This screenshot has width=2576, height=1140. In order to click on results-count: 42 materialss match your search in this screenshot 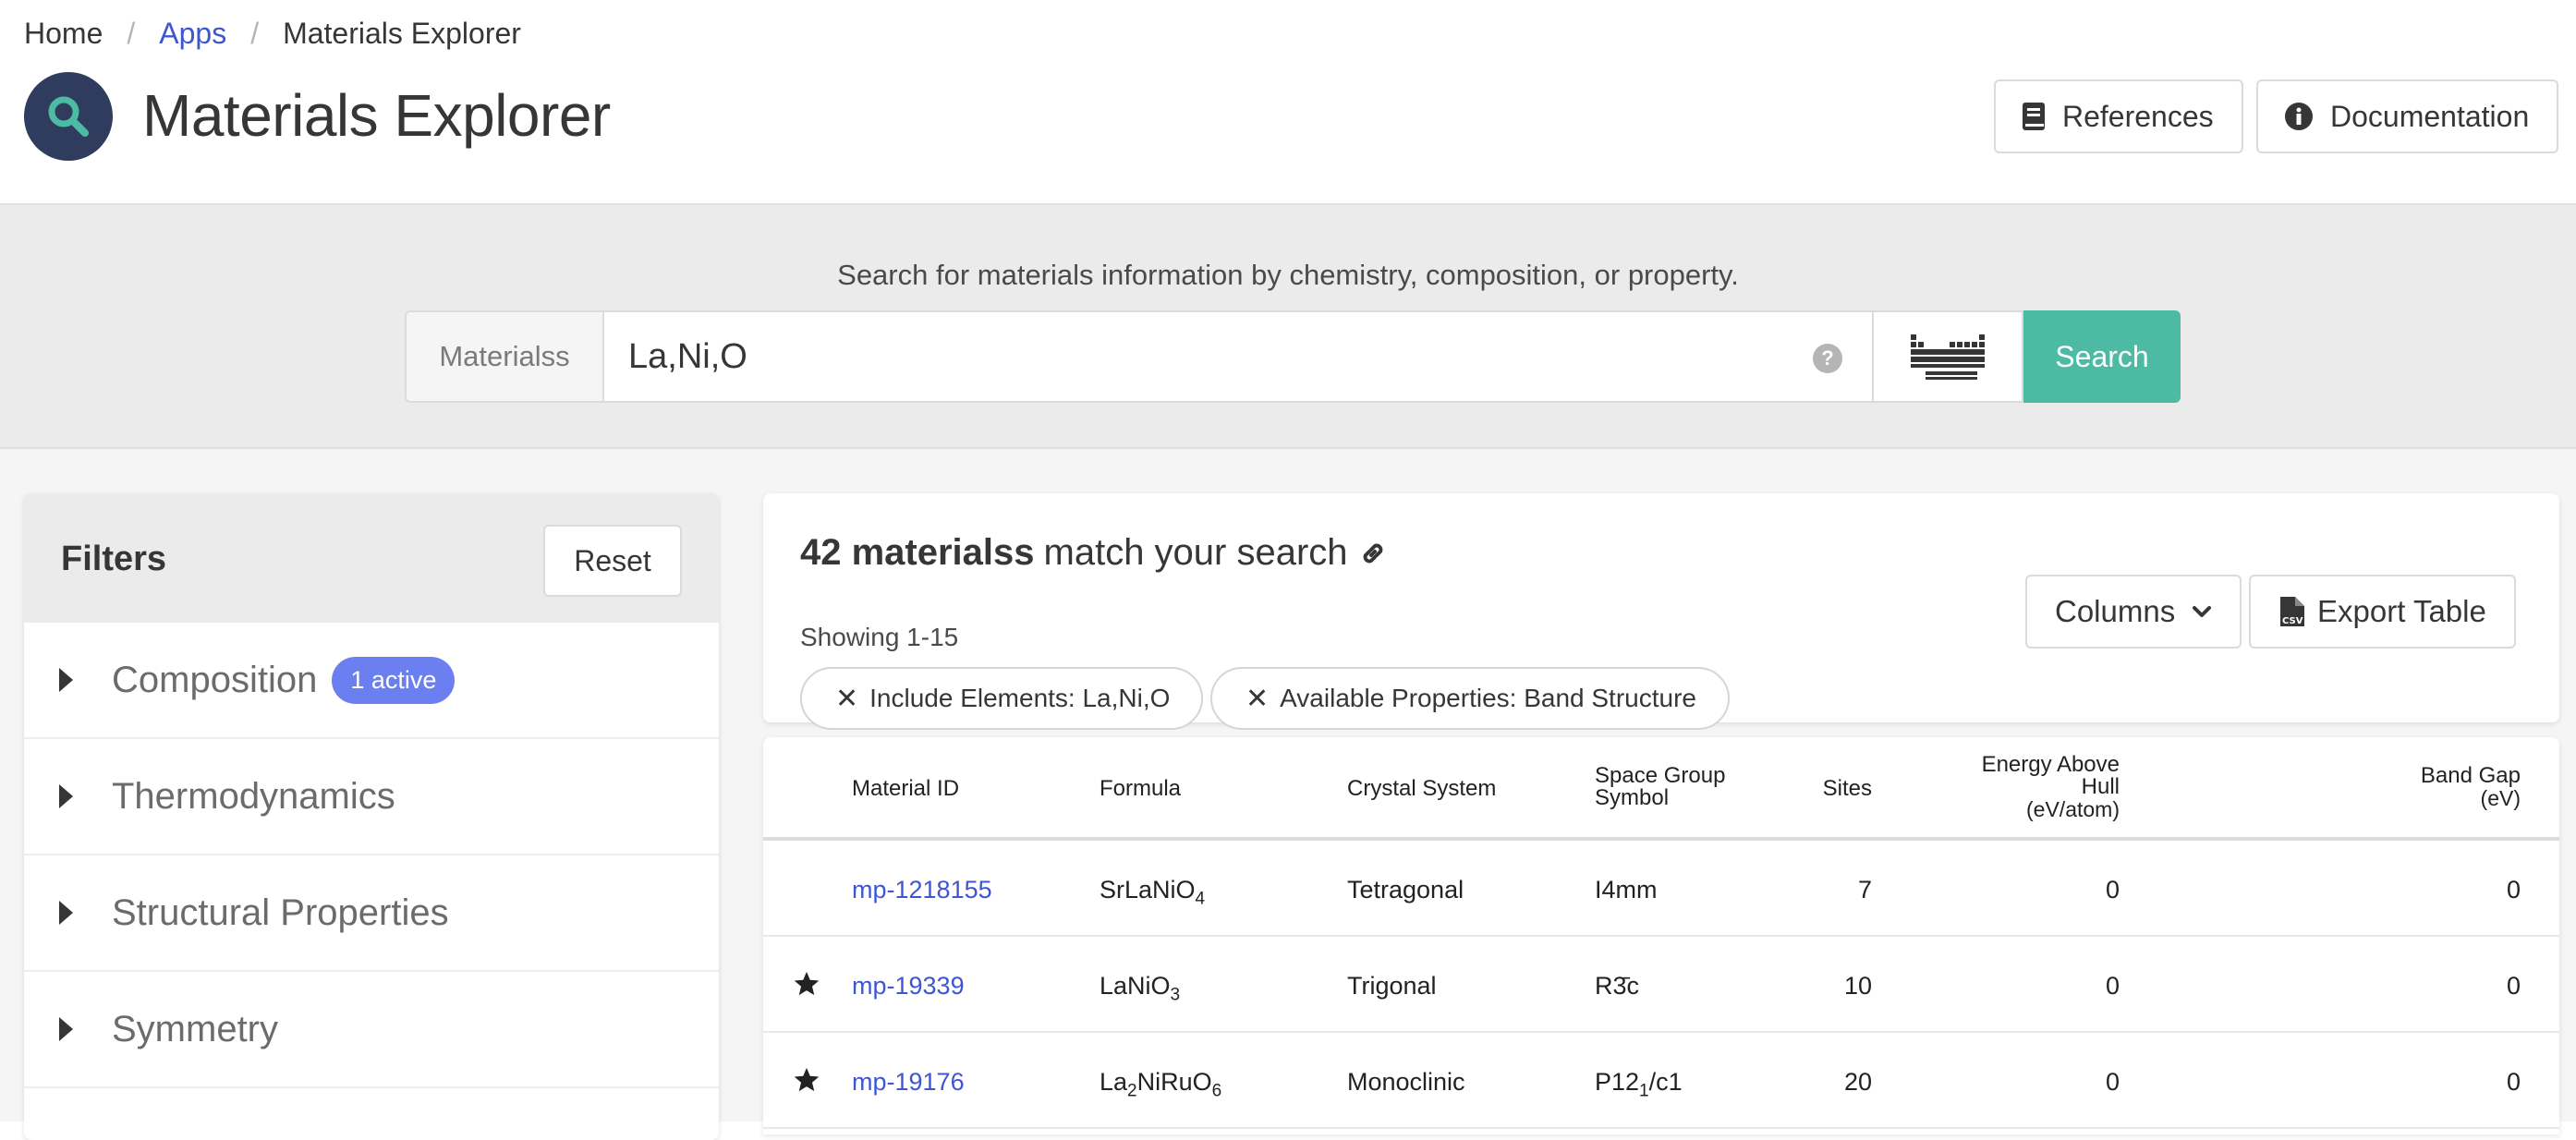, I will do `click(1093, 553)`.